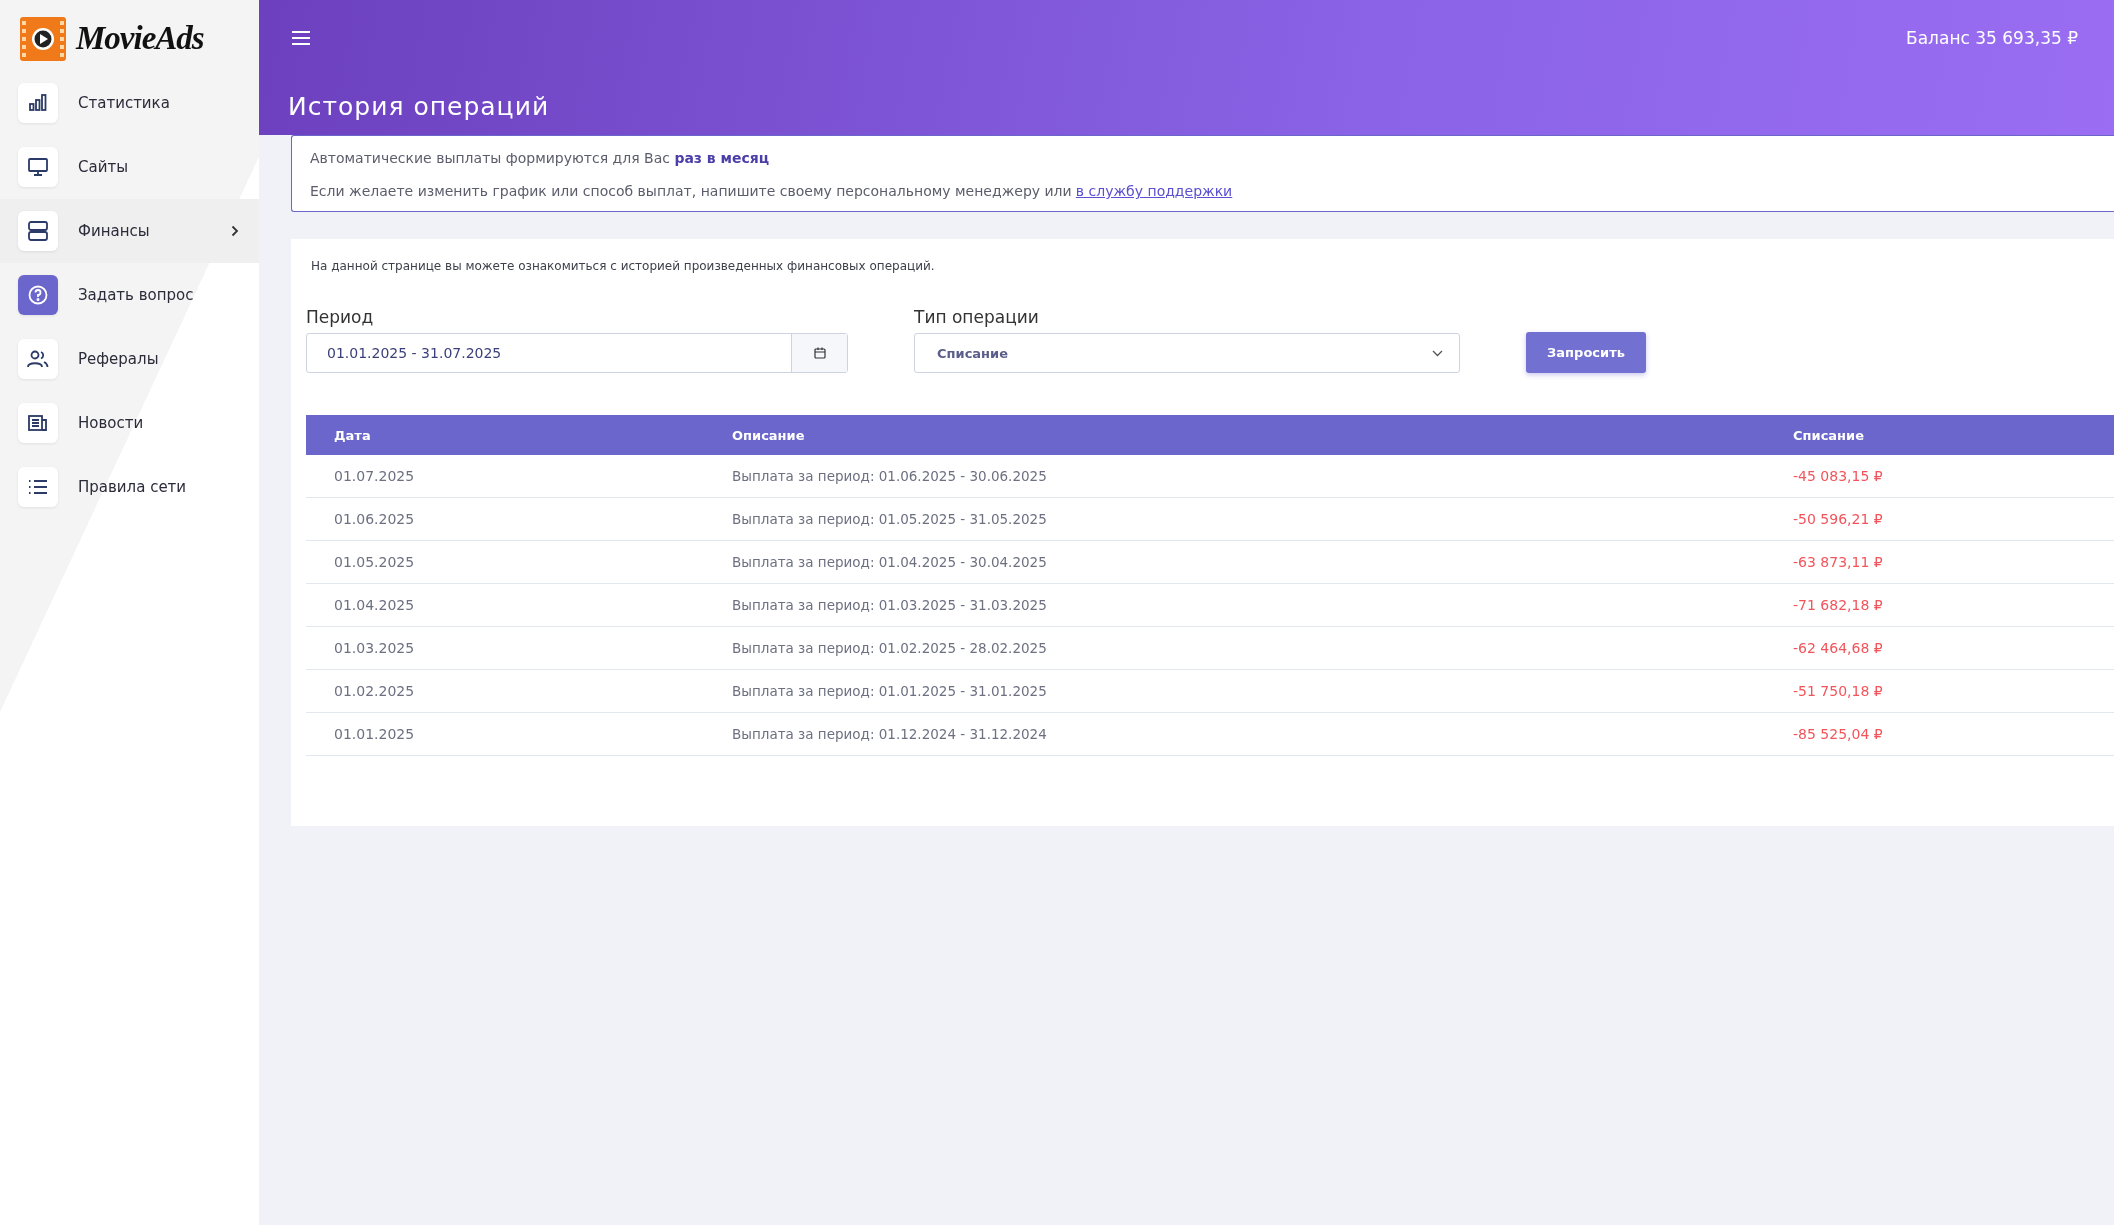 The height and width of the screenshot is (1225, 2114). I want to click on table-cell-text: -51 750,18 ₽, so click(1838, 691).